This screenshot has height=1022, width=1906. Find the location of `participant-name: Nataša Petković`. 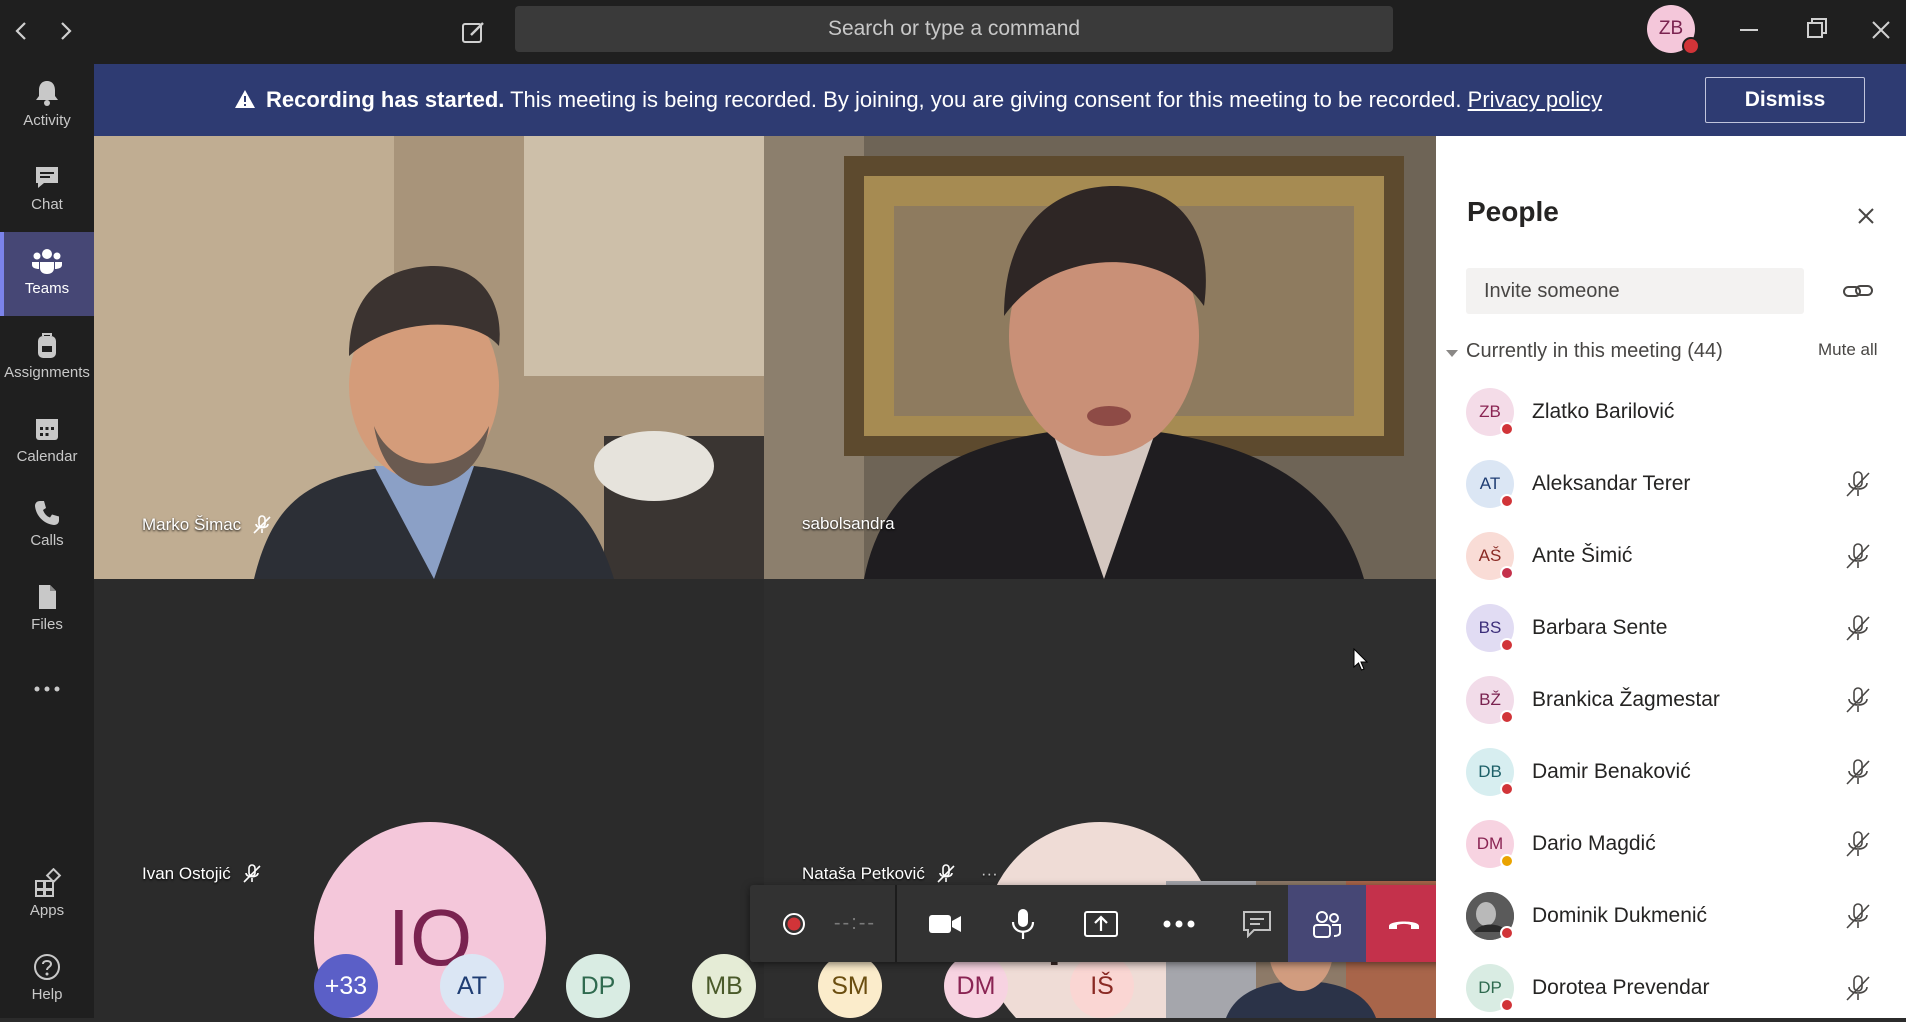

participant-name: Nataša Petković is located at coordinates (863, 873).